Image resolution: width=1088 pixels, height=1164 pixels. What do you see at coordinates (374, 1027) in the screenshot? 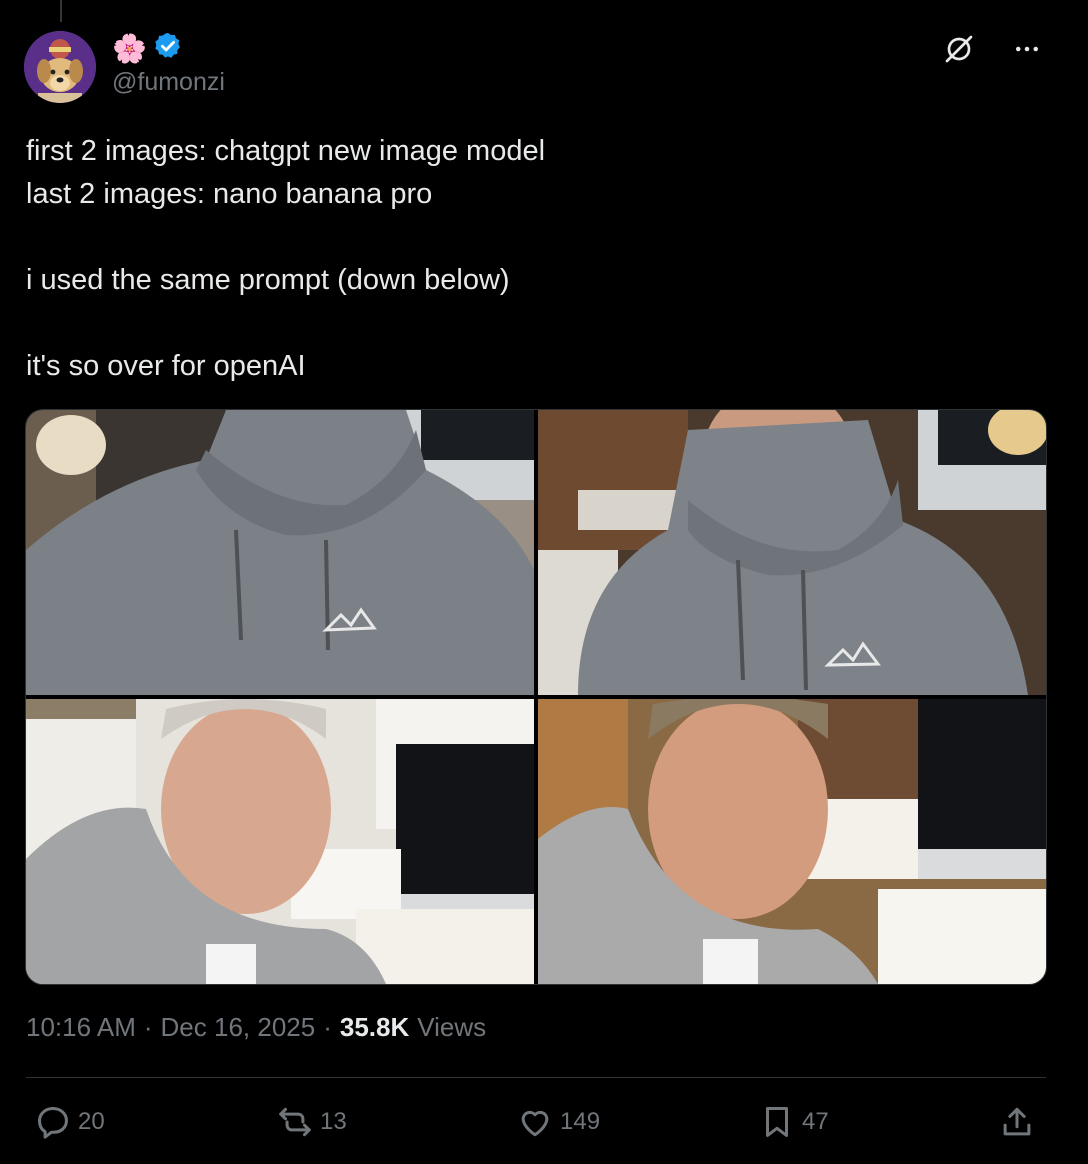
I see `views-count: 35.8K` at bounding box center [374, 1027].